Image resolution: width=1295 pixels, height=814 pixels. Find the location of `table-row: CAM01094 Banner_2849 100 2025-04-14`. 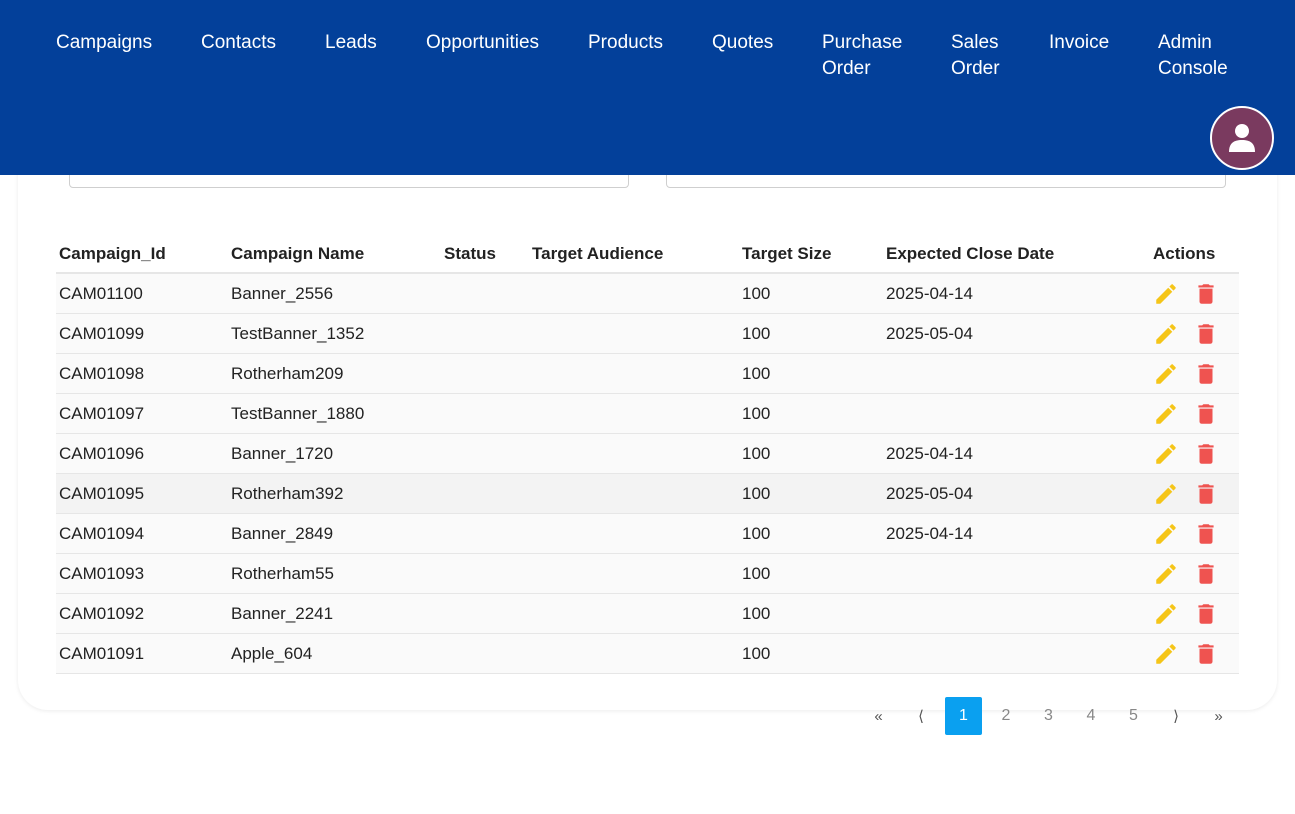

table-row: CAM01094 Banner_2849 100 2025-04-14 is located at coordinates (647, 533).